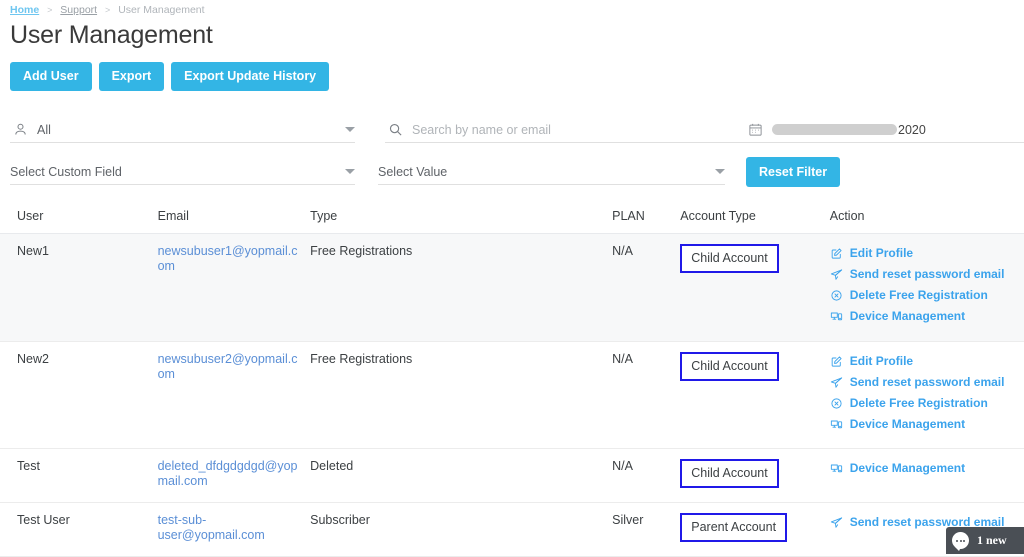  Describe the element at coordinates (79, 529) in the screenshot. I see `cell-user: Test User` at that location.